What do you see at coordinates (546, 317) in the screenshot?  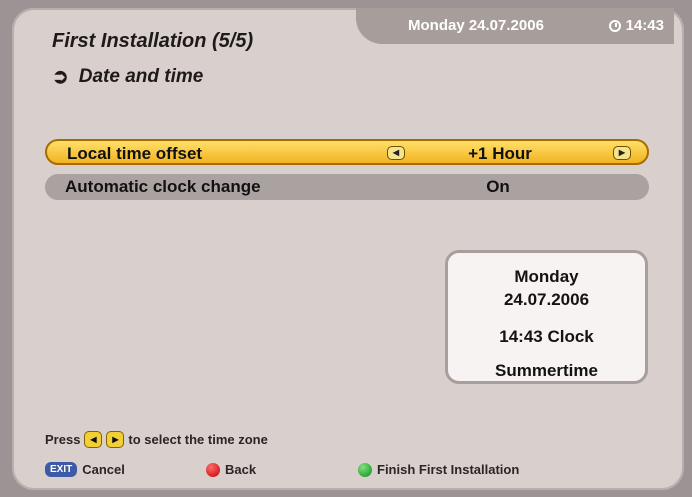 I see `time-info-box: Monday 24.07.2006 14:43 Clock Summertime` at bounding box center [546, 317].